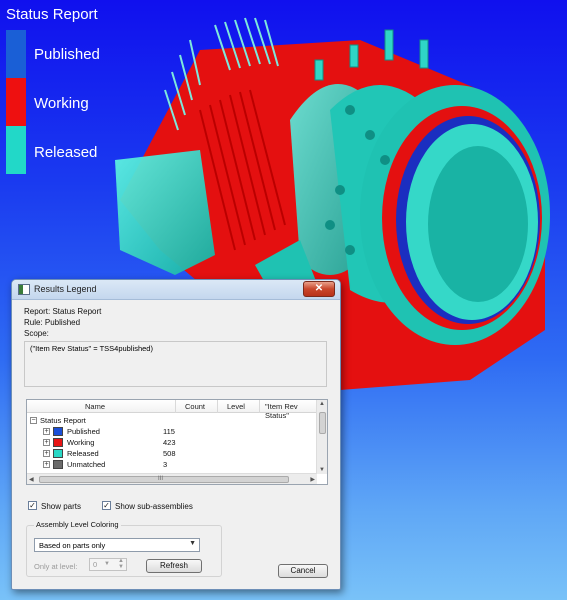  Describe the element at coordinates (322, 423) in the screenshot. I see `scroll-thumb` at that location.